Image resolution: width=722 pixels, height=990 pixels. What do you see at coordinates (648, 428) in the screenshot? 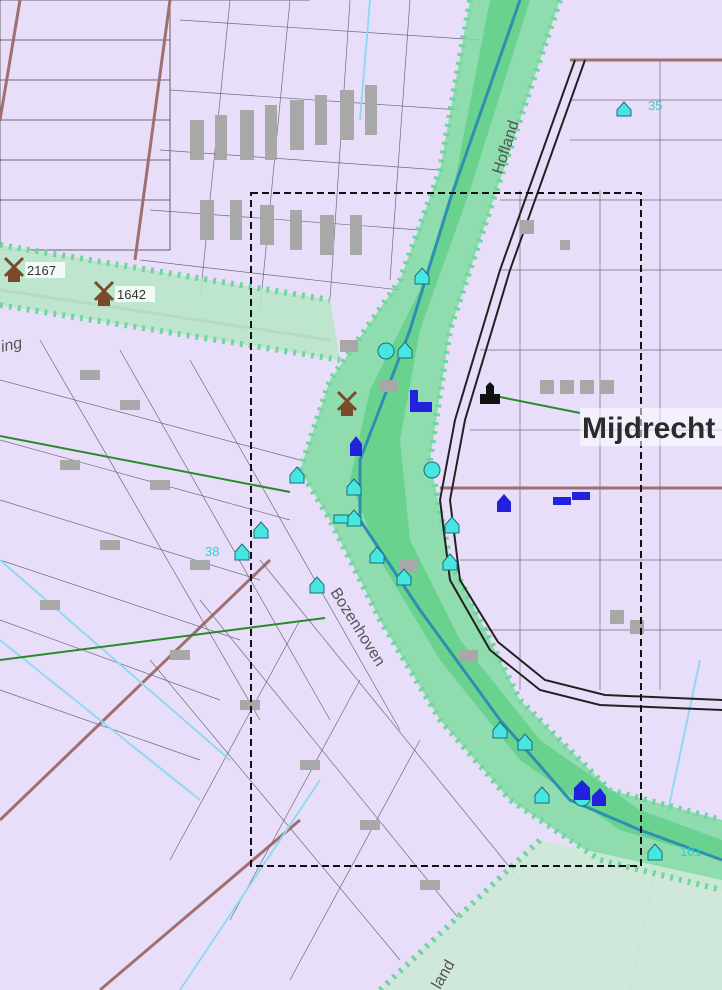
I see `place-label: Mijdrecht` at bounding box center [648, 428].